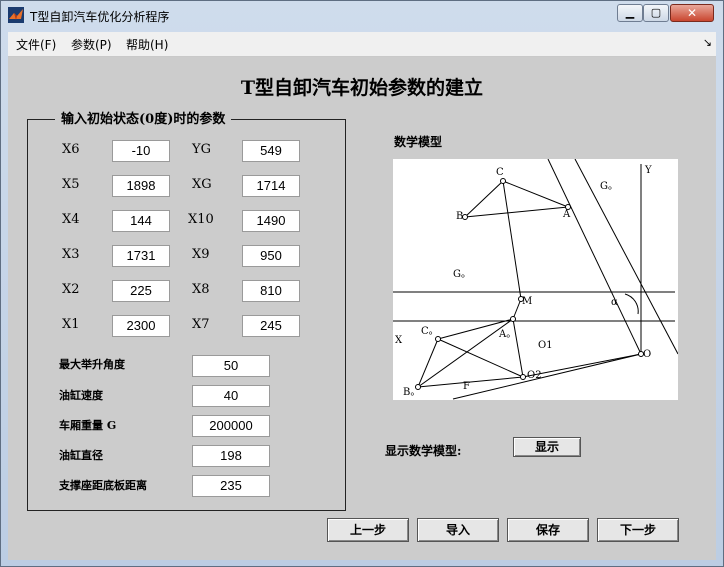  What do you see at coordinates (707, 42) in the screenshot?
I see `menu-corner-arrow-icon: ↘` at bounding box center [707, 42].